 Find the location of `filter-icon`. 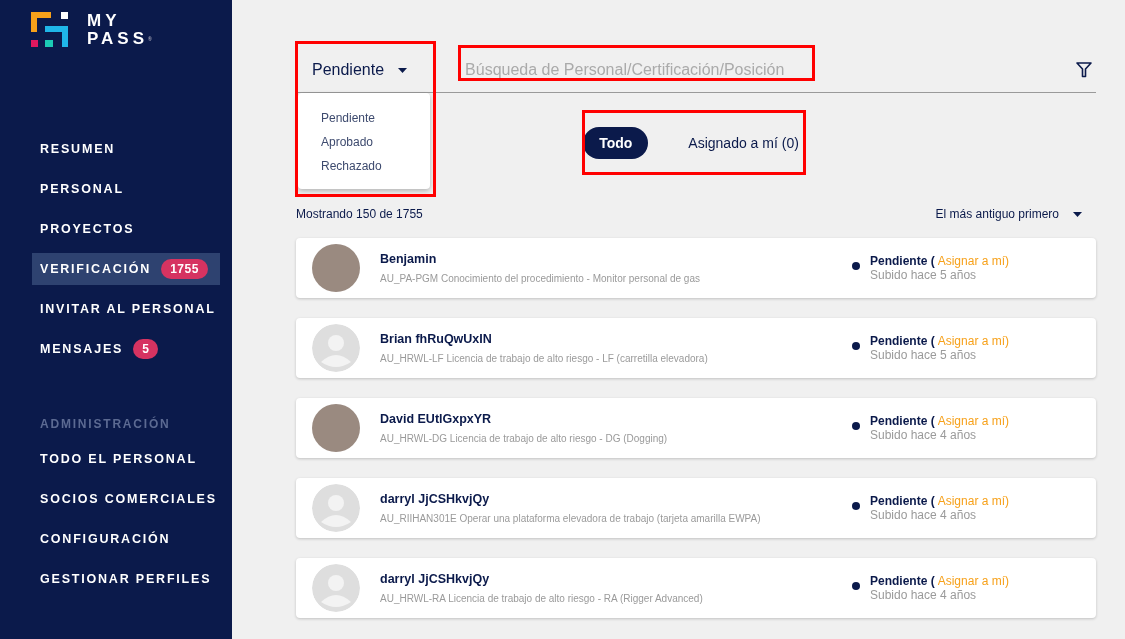

filter-icon is located at coordinates (1084, 70).